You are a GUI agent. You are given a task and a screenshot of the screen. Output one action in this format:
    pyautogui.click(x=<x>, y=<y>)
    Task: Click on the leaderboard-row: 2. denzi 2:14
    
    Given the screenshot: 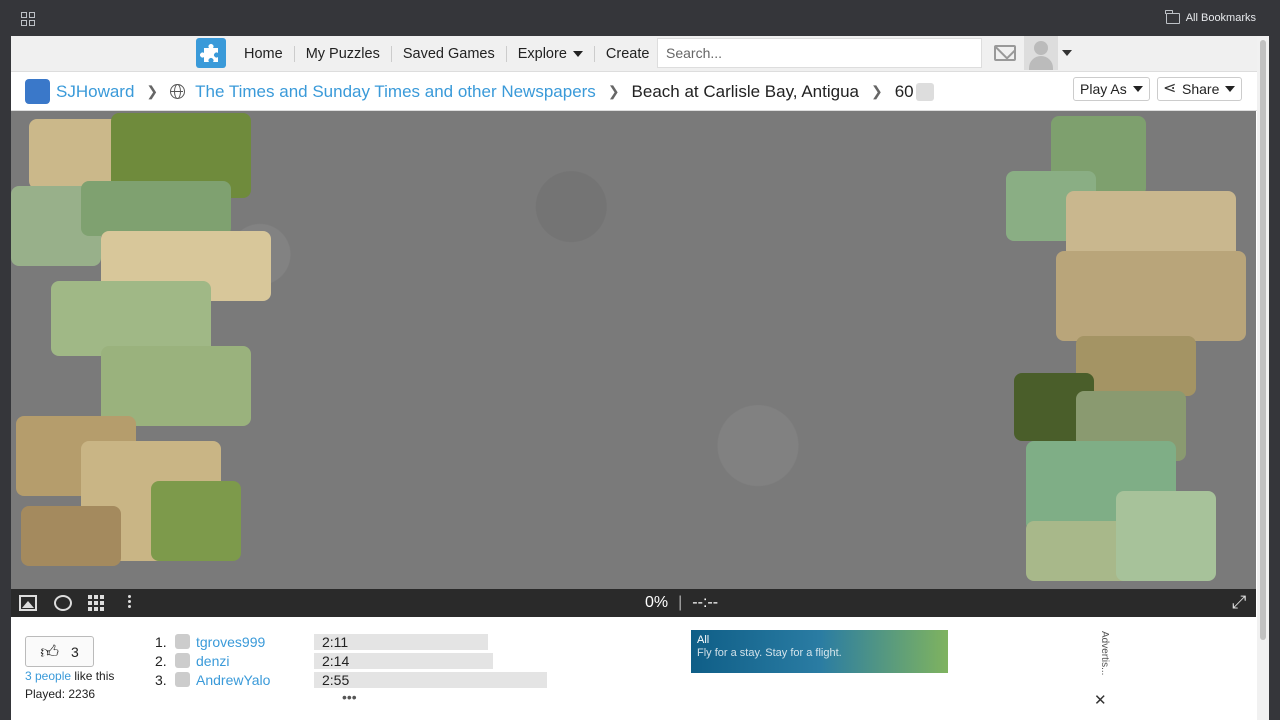 What is the action you would take?
    pyautogui.click(x=351, y=660)
    